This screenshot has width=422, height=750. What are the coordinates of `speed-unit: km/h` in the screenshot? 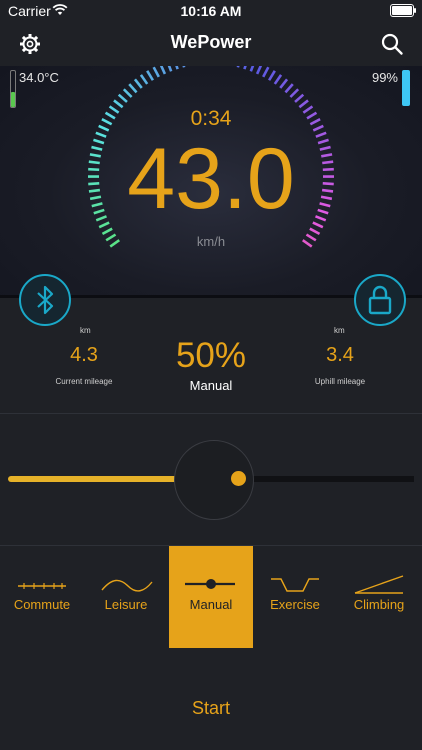 It's located at (211, 241).